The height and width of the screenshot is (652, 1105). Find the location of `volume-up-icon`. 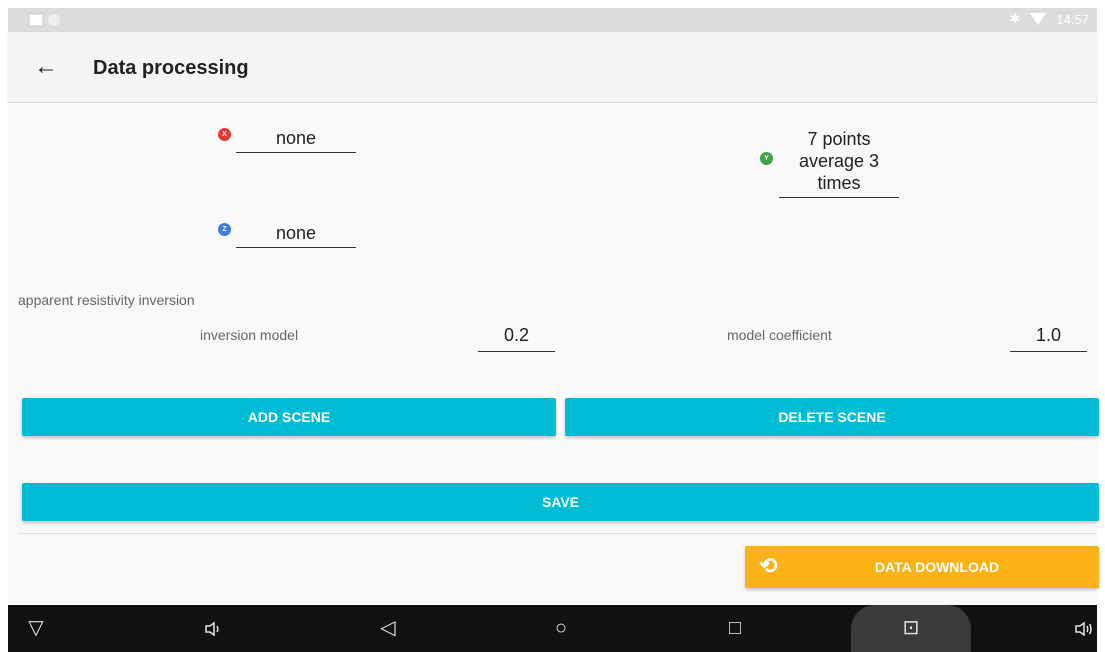

volume-up-icon is located at coordinates (1083, 628).